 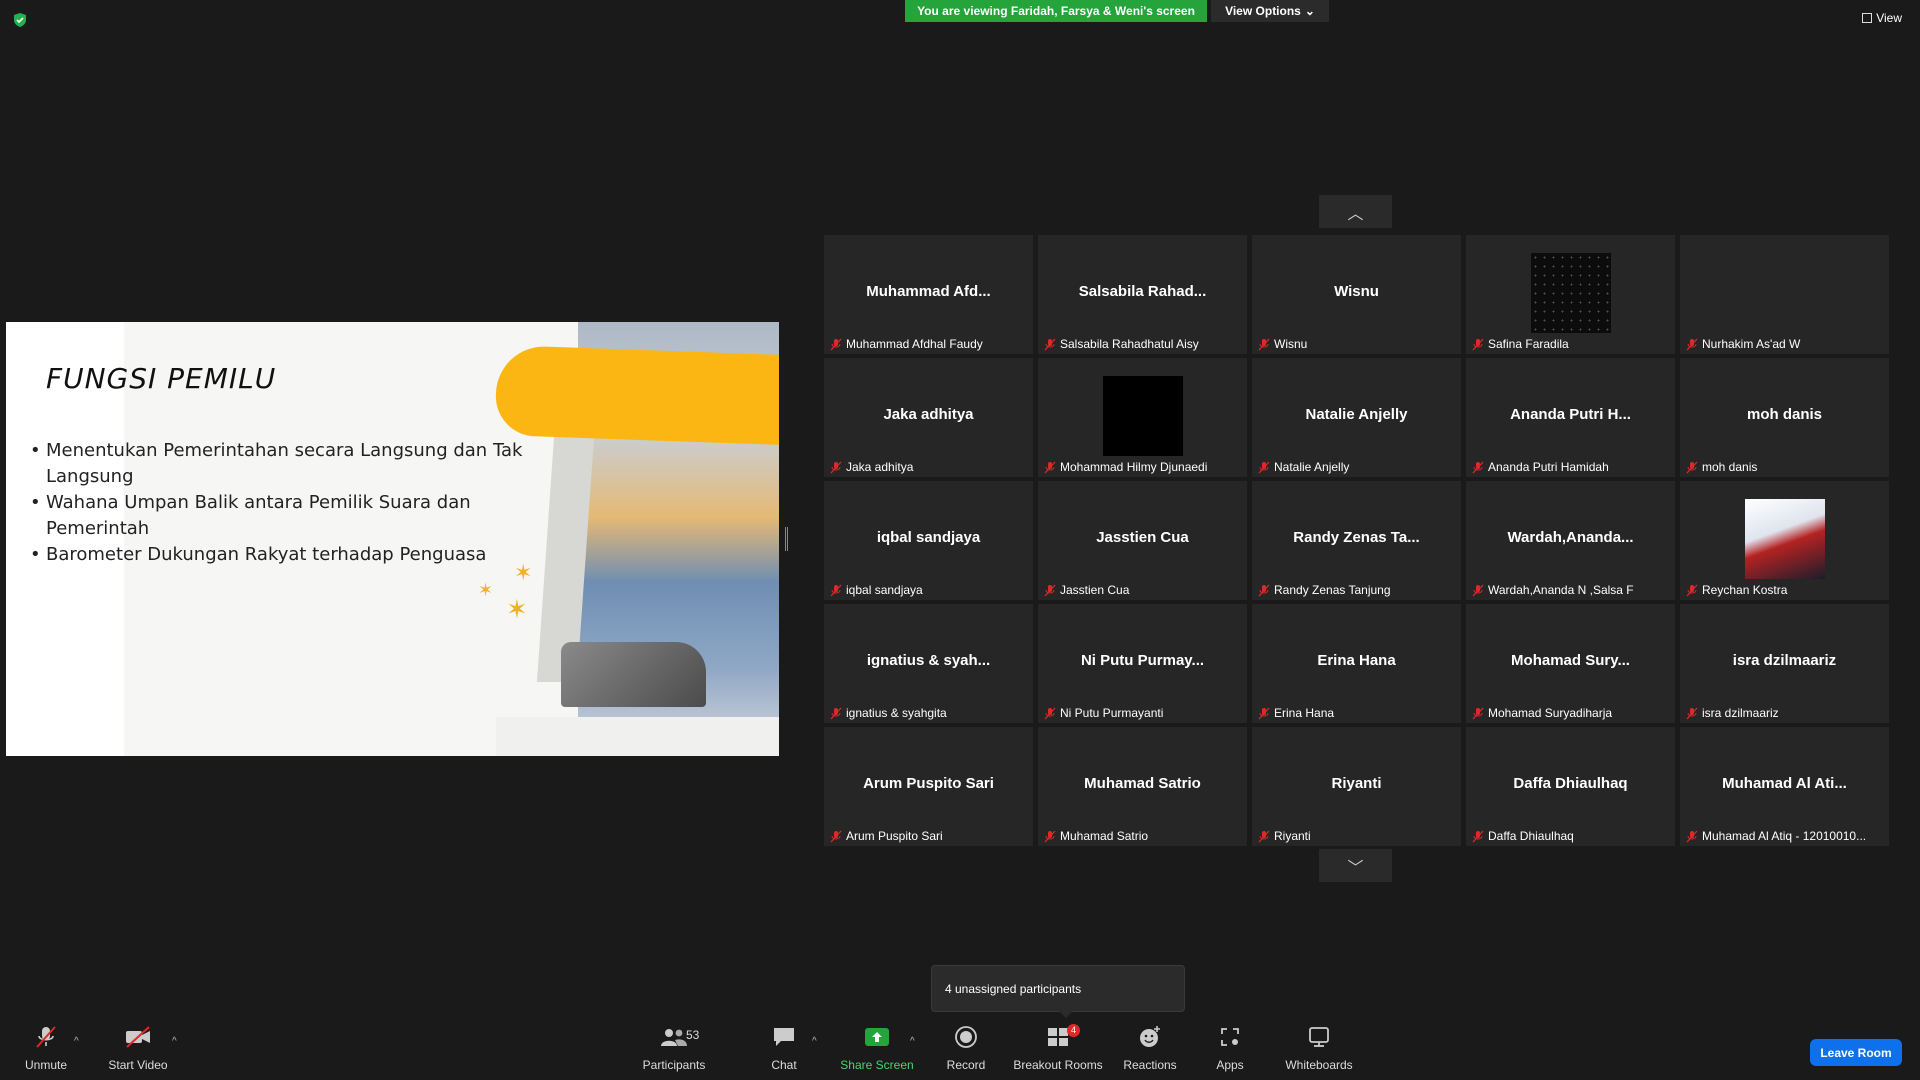 What do you see at coordinates (1356, 540) in the screenshot?
I see `participant-tile: Randy Zenas Ta... Randy Zenas Tanjung` at bounding box center [1356, 540].